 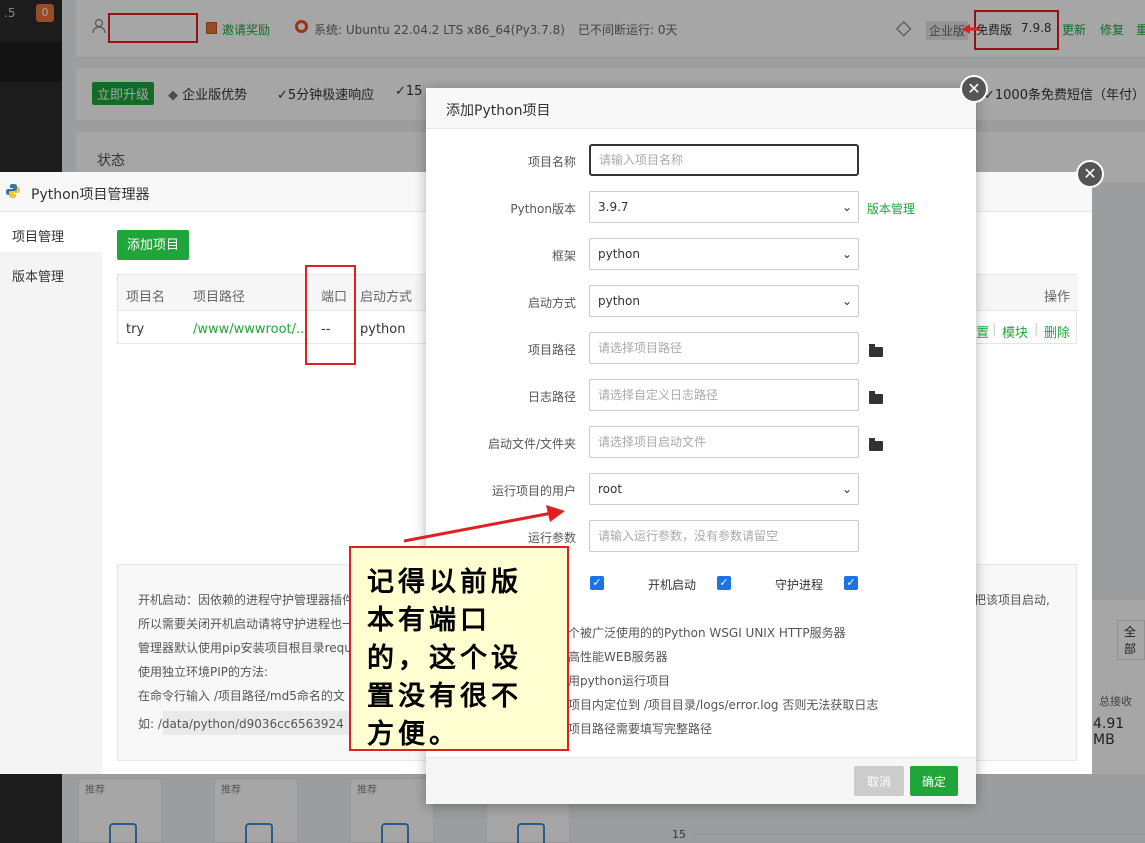 I want to click on python-version-label: Python版本, so click(x=543, y=209).